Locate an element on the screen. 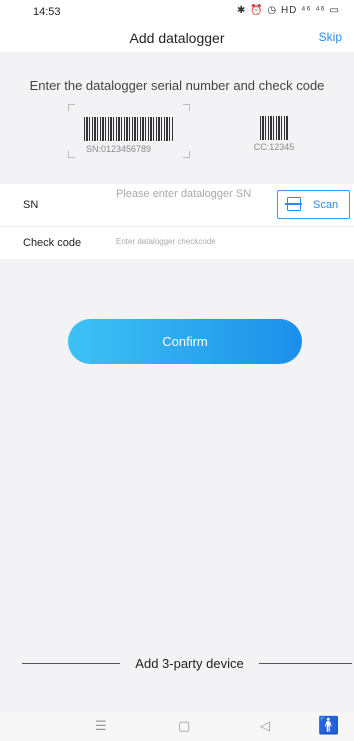 This screenshot has width=354, height=741. confirm-button: Confirm is located at coordinates (185, 341).